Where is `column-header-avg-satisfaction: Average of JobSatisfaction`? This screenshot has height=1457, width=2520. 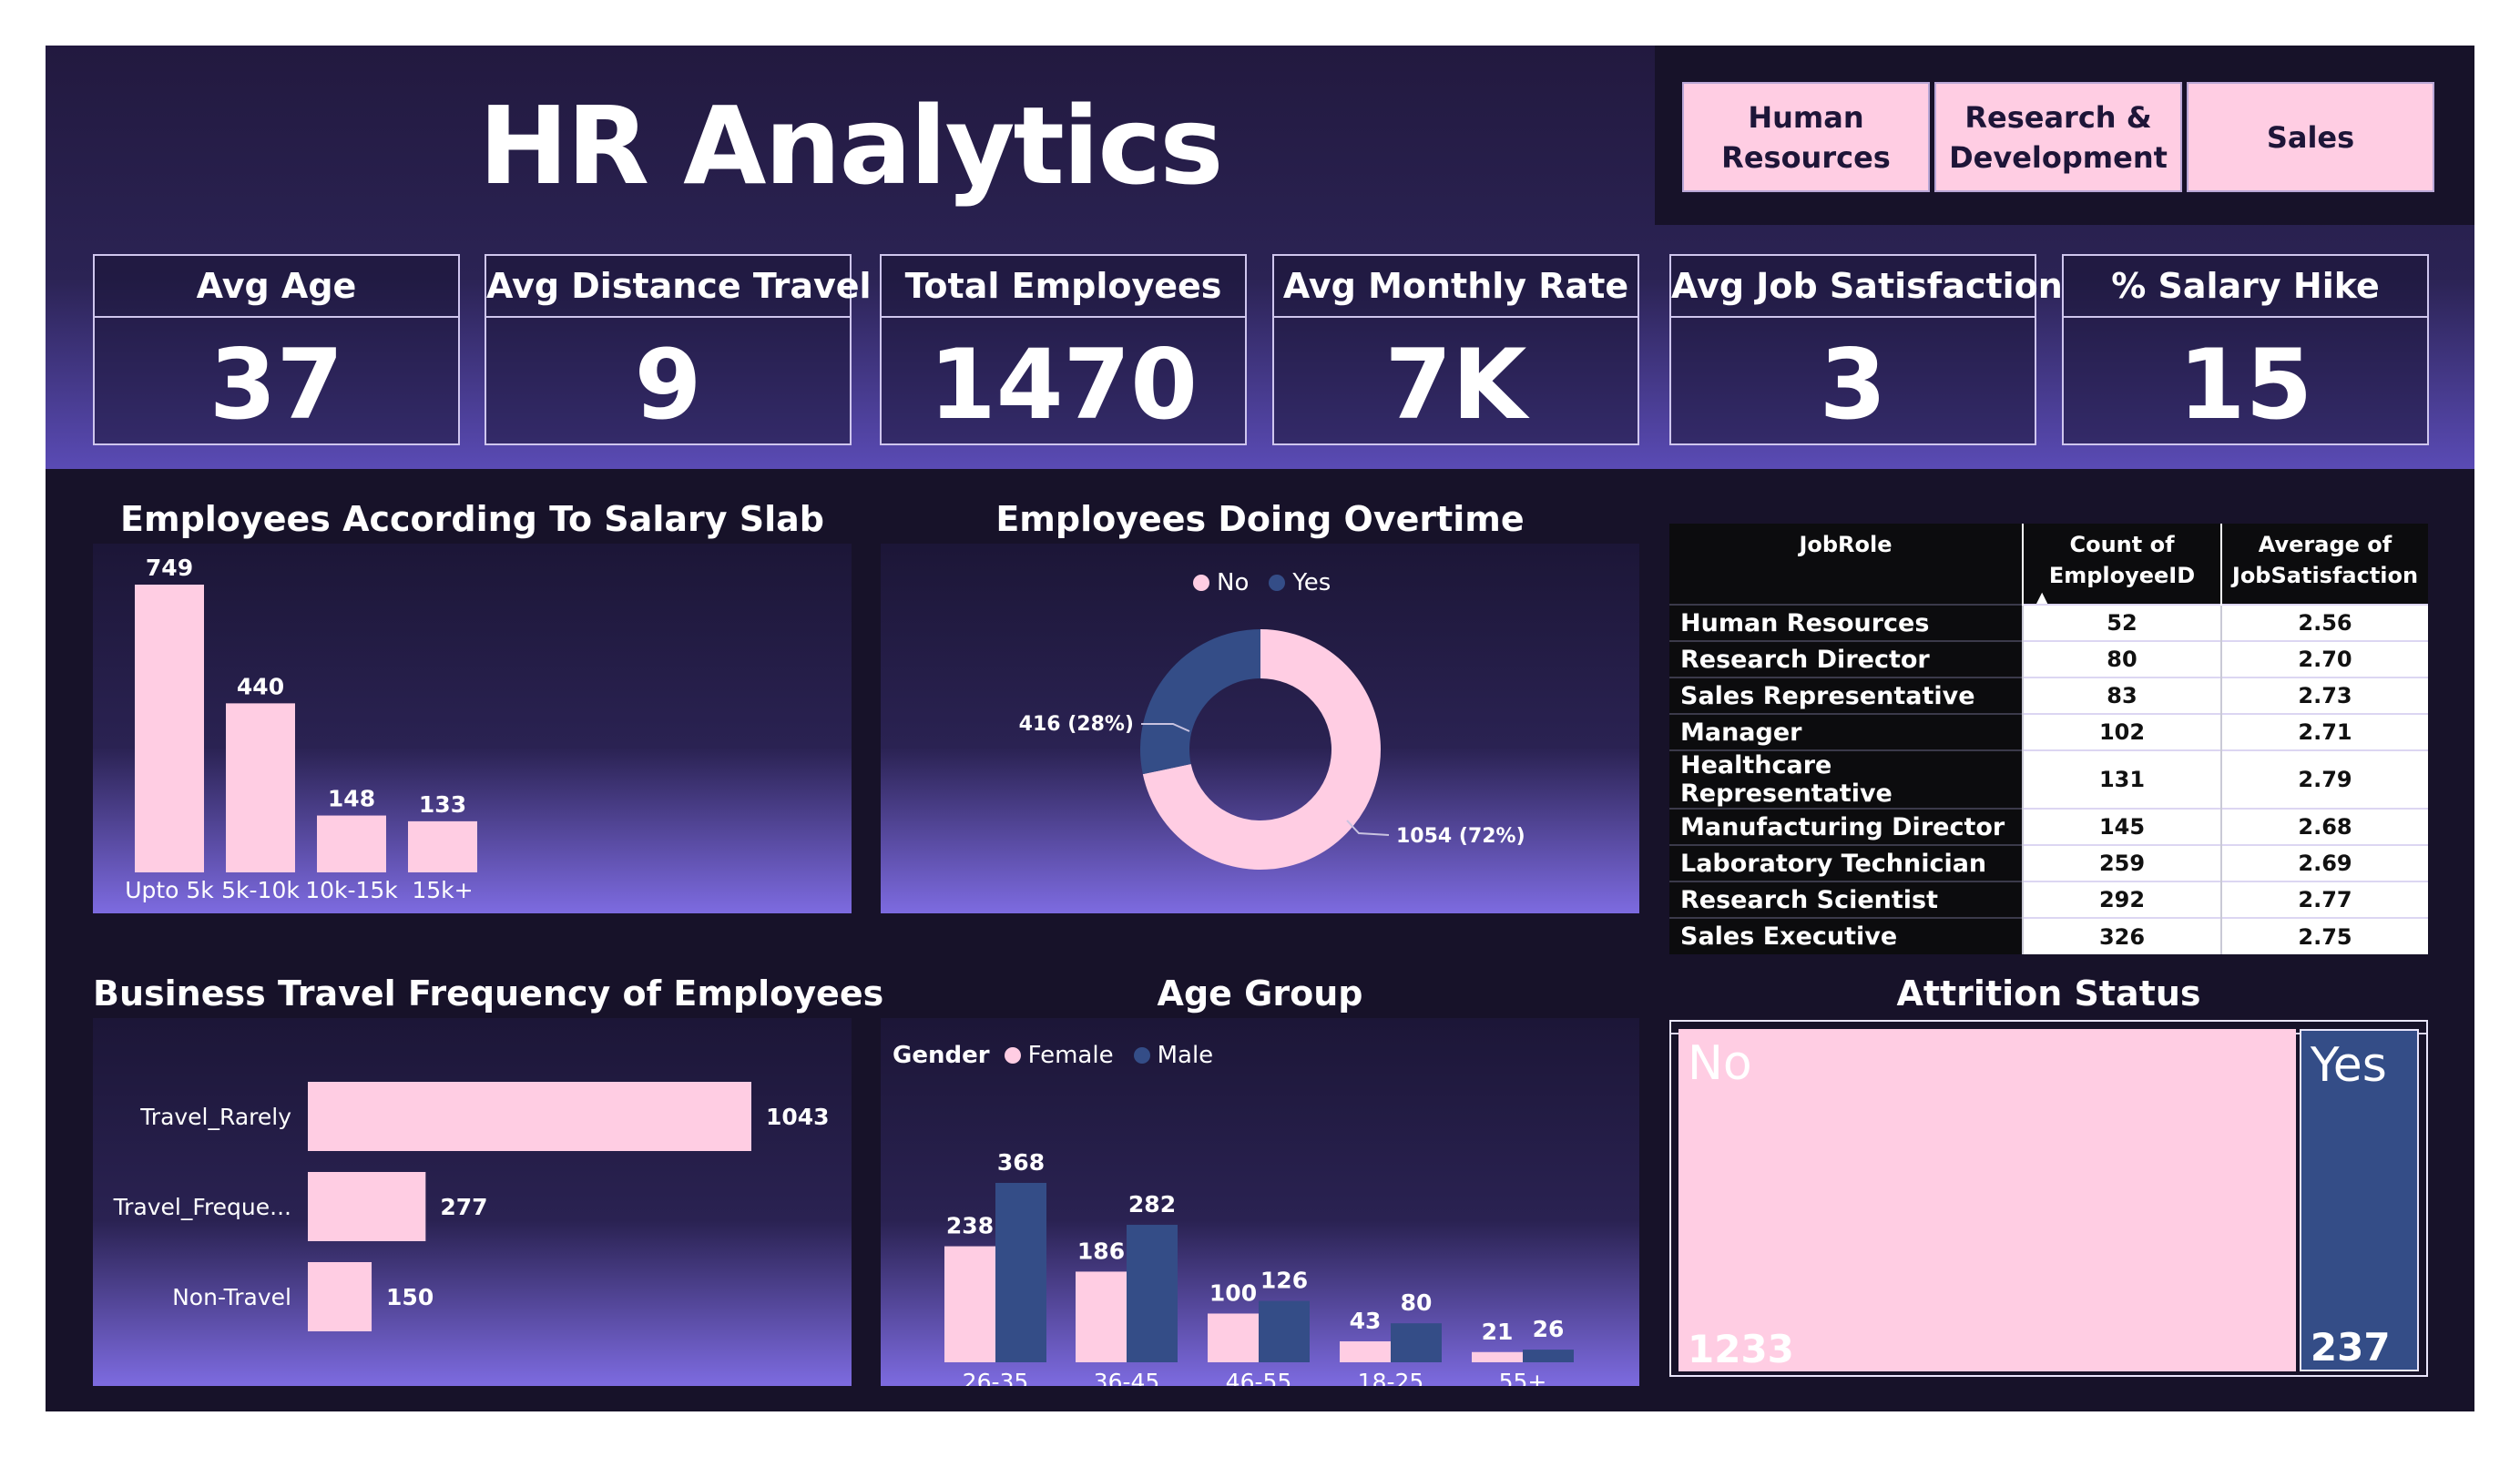 column-header-avg-satisfaction: Average of JobSatisfaction is located at coordinates (2324, 565).